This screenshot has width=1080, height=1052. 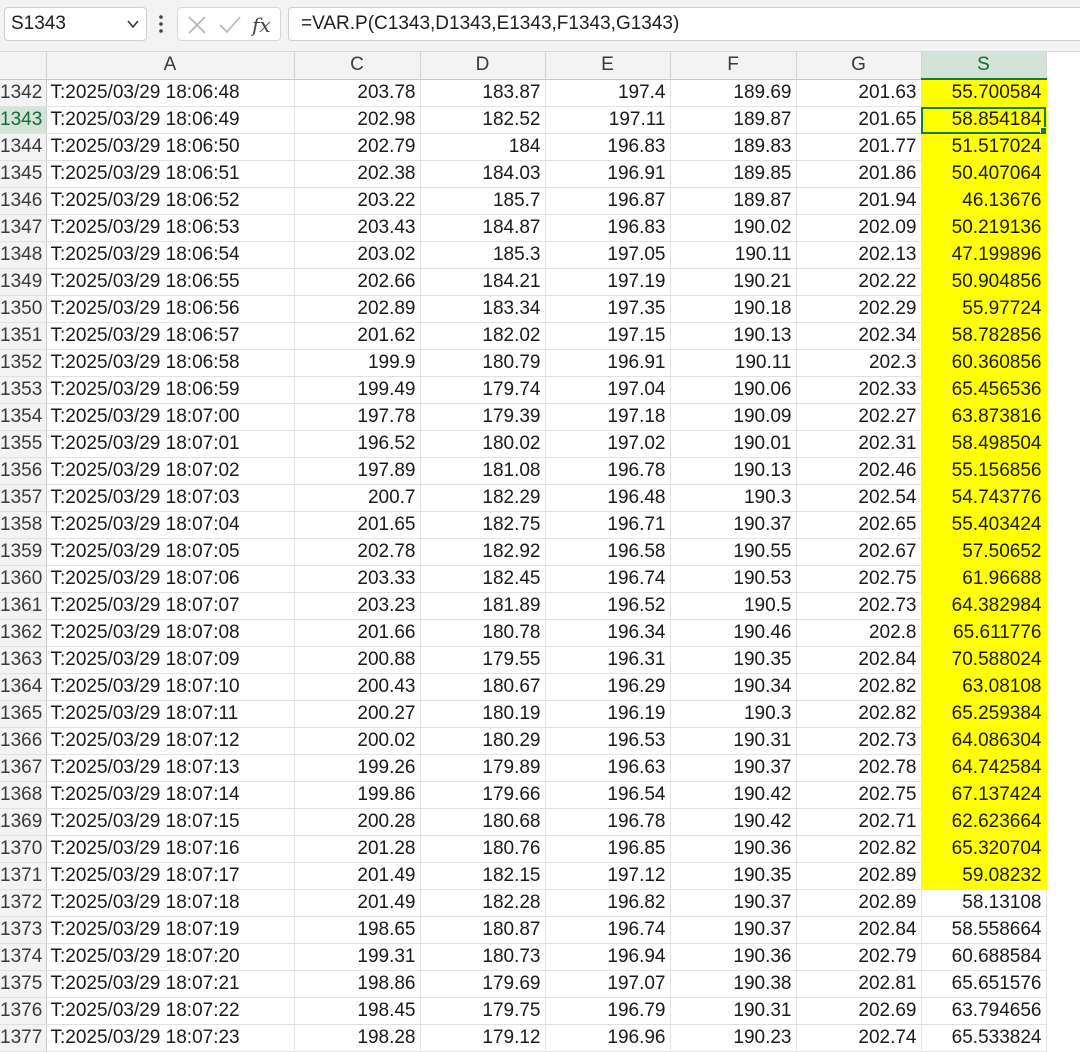 What do you see at coordinates (357, 606) in the screenshot?
I see `cell-c: 203.23` at bounding box center [357, 606].